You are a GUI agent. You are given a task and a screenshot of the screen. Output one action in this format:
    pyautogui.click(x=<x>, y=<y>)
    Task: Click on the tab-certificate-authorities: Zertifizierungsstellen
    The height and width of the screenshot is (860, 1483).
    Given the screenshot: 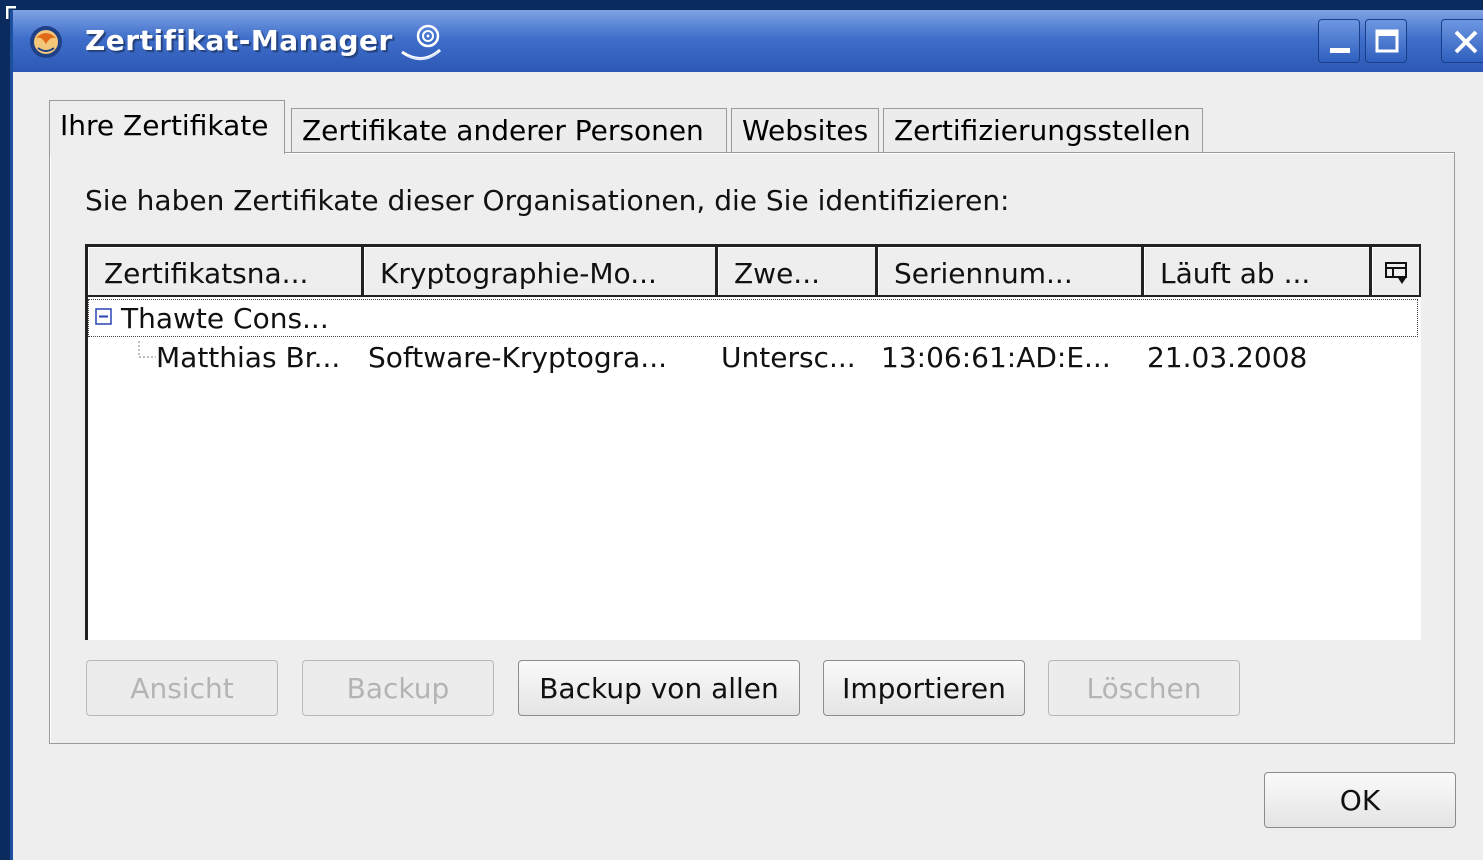 What is the action you would take?
    pyautogui.click(x=1043, y=130)
    